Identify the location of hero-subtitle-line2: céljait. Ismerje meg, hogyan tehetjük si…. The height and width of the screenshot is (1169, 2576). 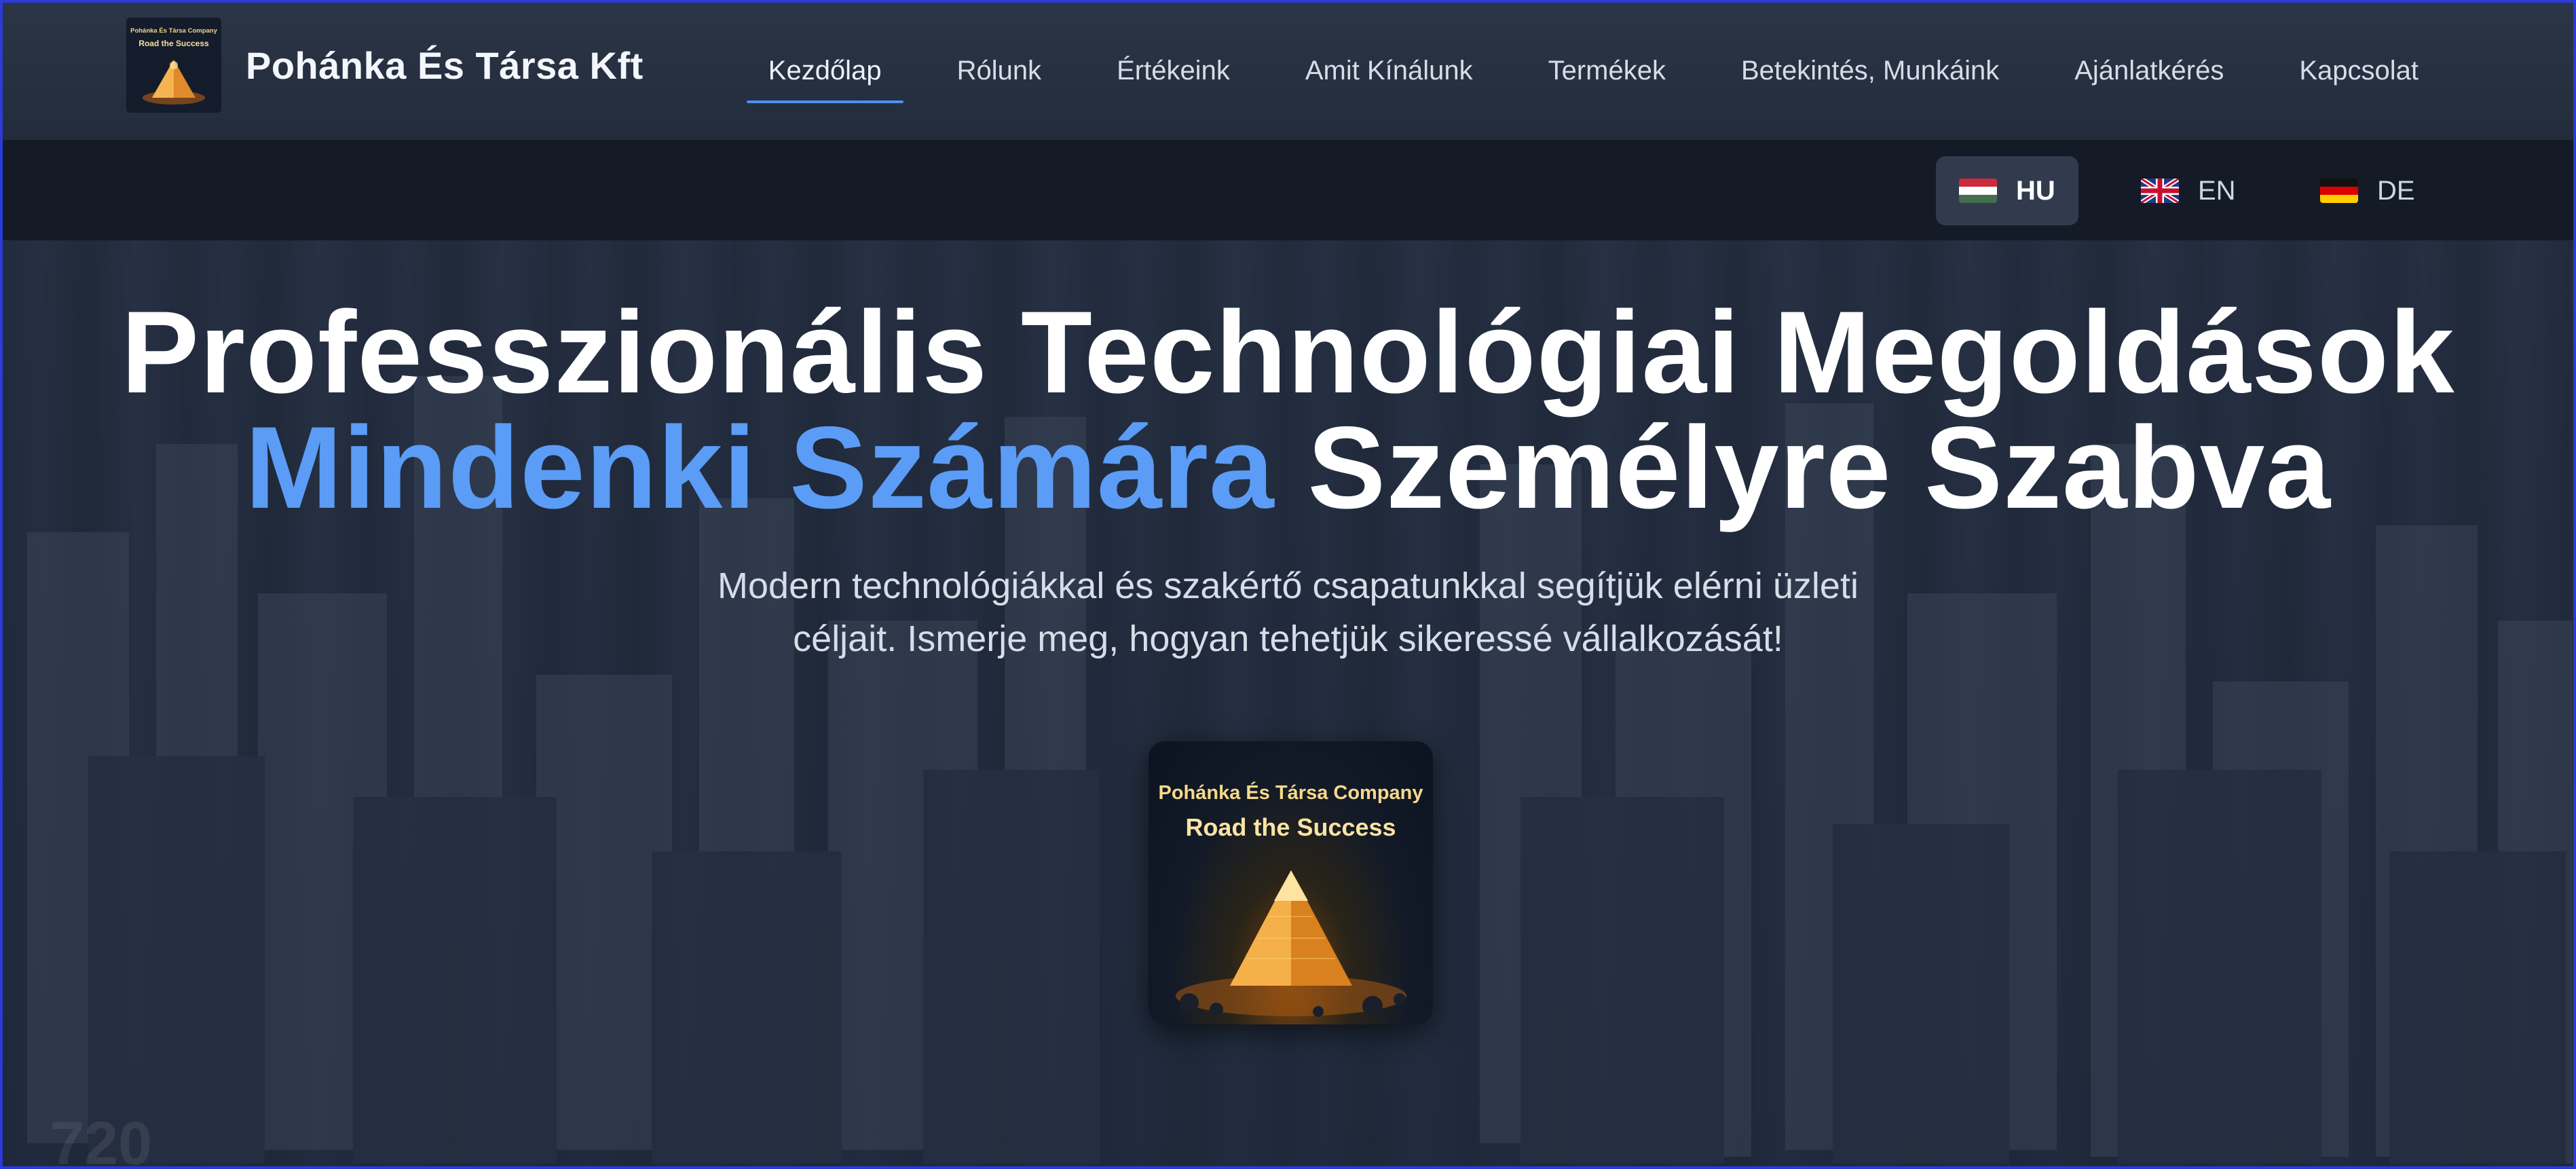
(1288, 638).